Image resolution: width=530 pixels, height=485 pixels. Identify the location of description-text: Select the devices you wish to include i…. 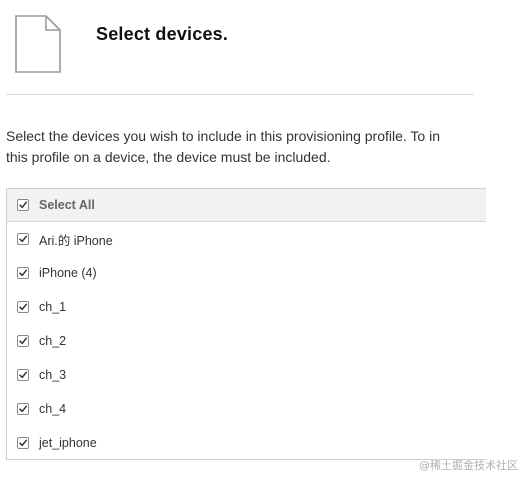
(241, 147).